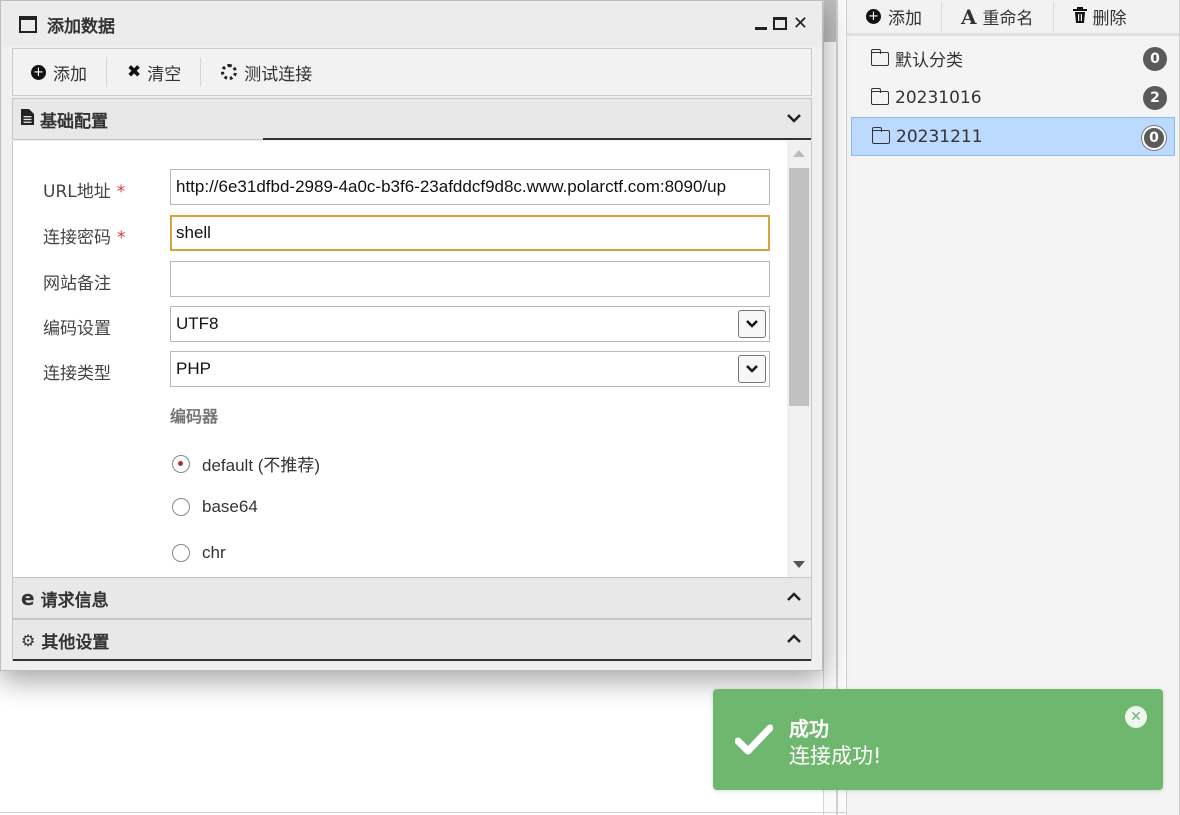  Describe the element at coordinates (199, 553) in the screenshot. I see `encoder-option-chr: chr` at that location.